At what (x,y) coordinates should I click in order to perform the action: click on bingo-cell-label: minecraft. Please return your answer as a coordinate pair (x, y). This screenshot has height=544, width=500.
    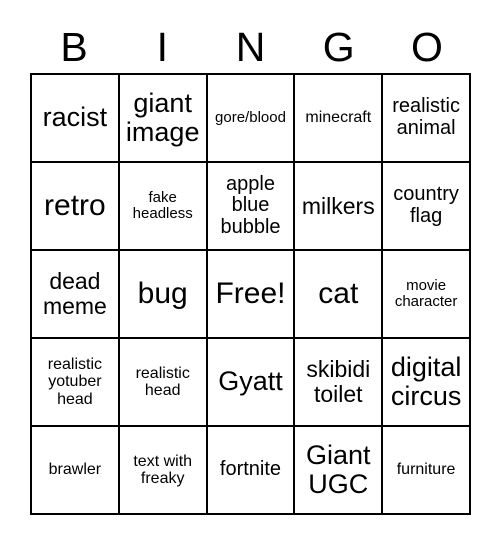
    Looking at the image, I should click on (338, 118).